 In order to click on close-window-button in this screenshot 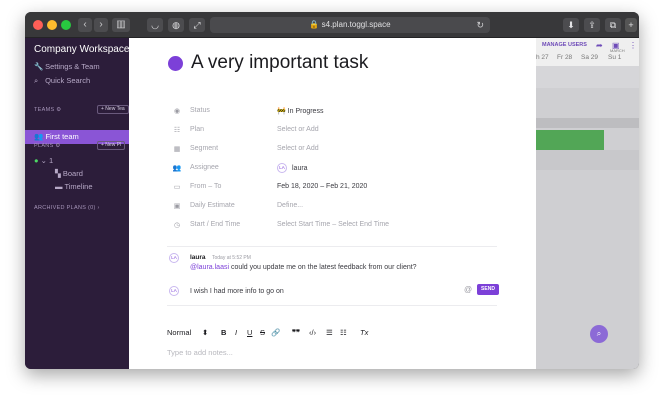, I will do `click(38, 25)`.